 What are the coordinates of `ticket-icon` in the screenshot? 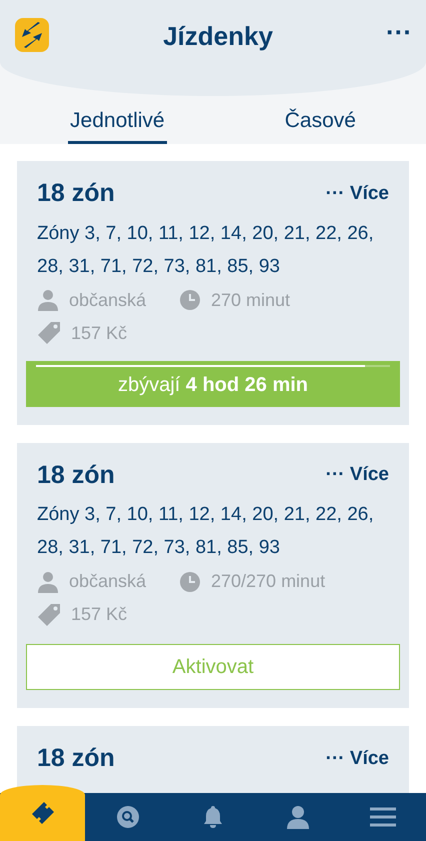 It's located at (43, 813).